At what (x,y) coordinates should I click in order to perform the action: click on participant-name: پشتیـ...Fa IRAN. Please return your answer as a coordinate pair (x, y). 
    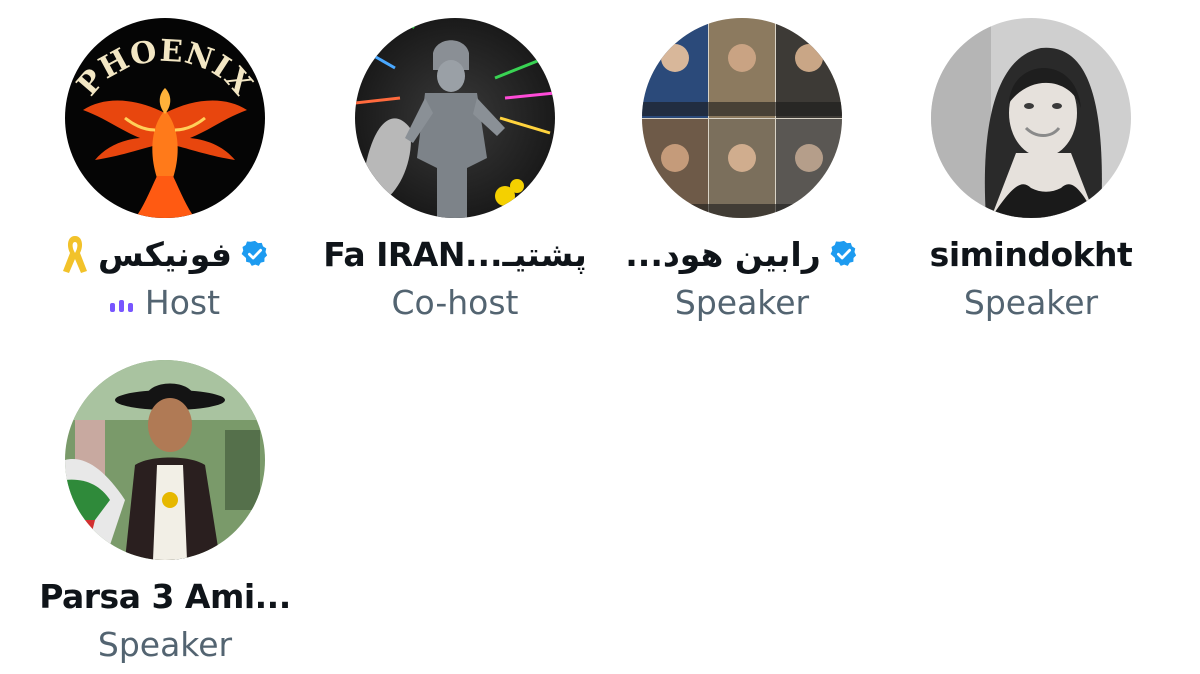
    Looking at the image, I should click on (455, 254).